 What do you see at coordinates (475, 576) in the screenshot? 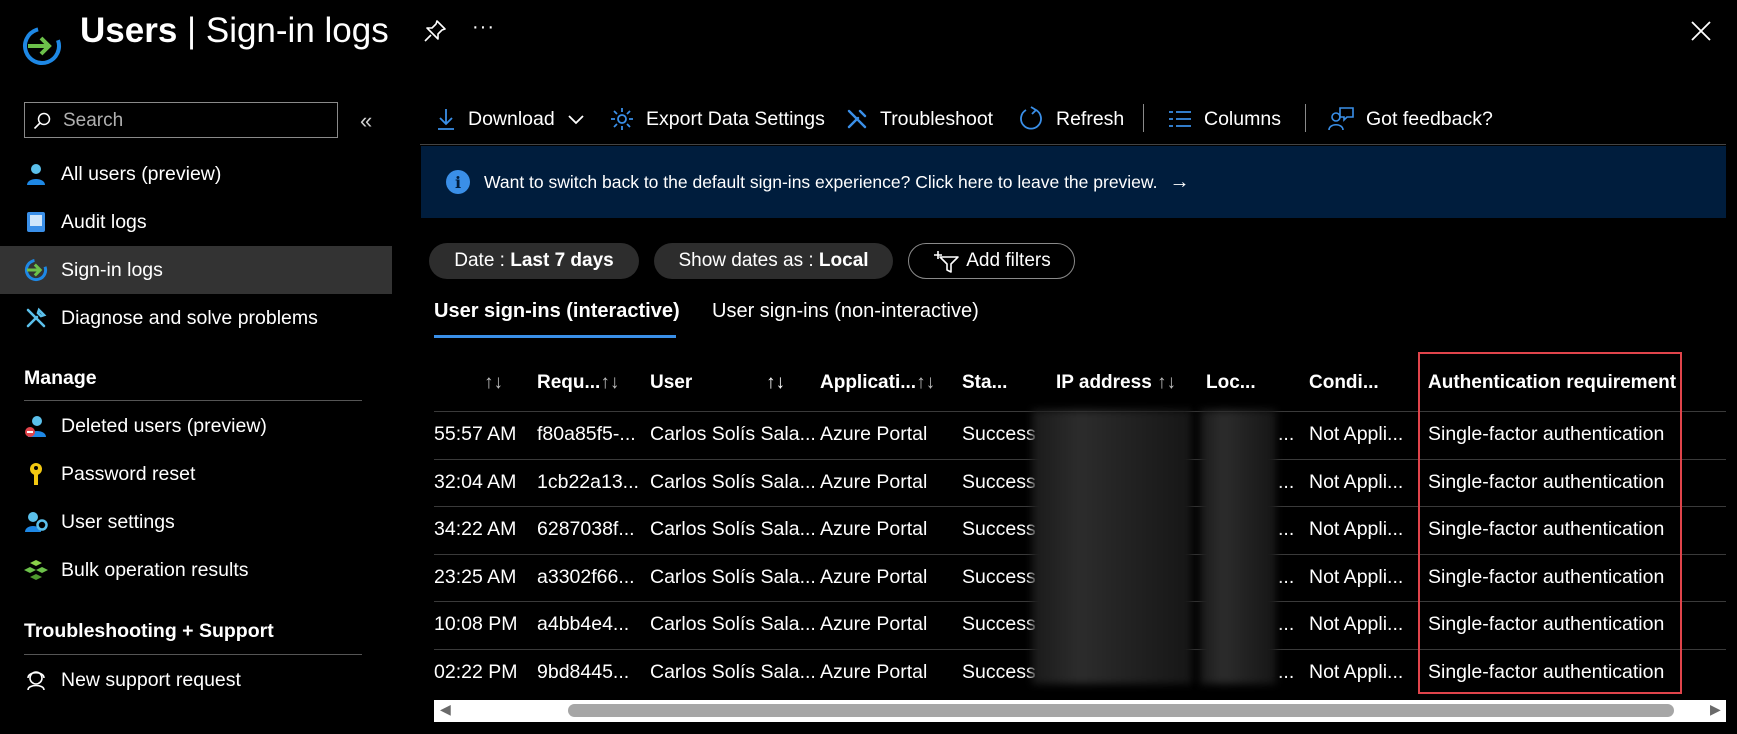
I see `cell-date: 23:25 AM` at bounding box center [475, 576].